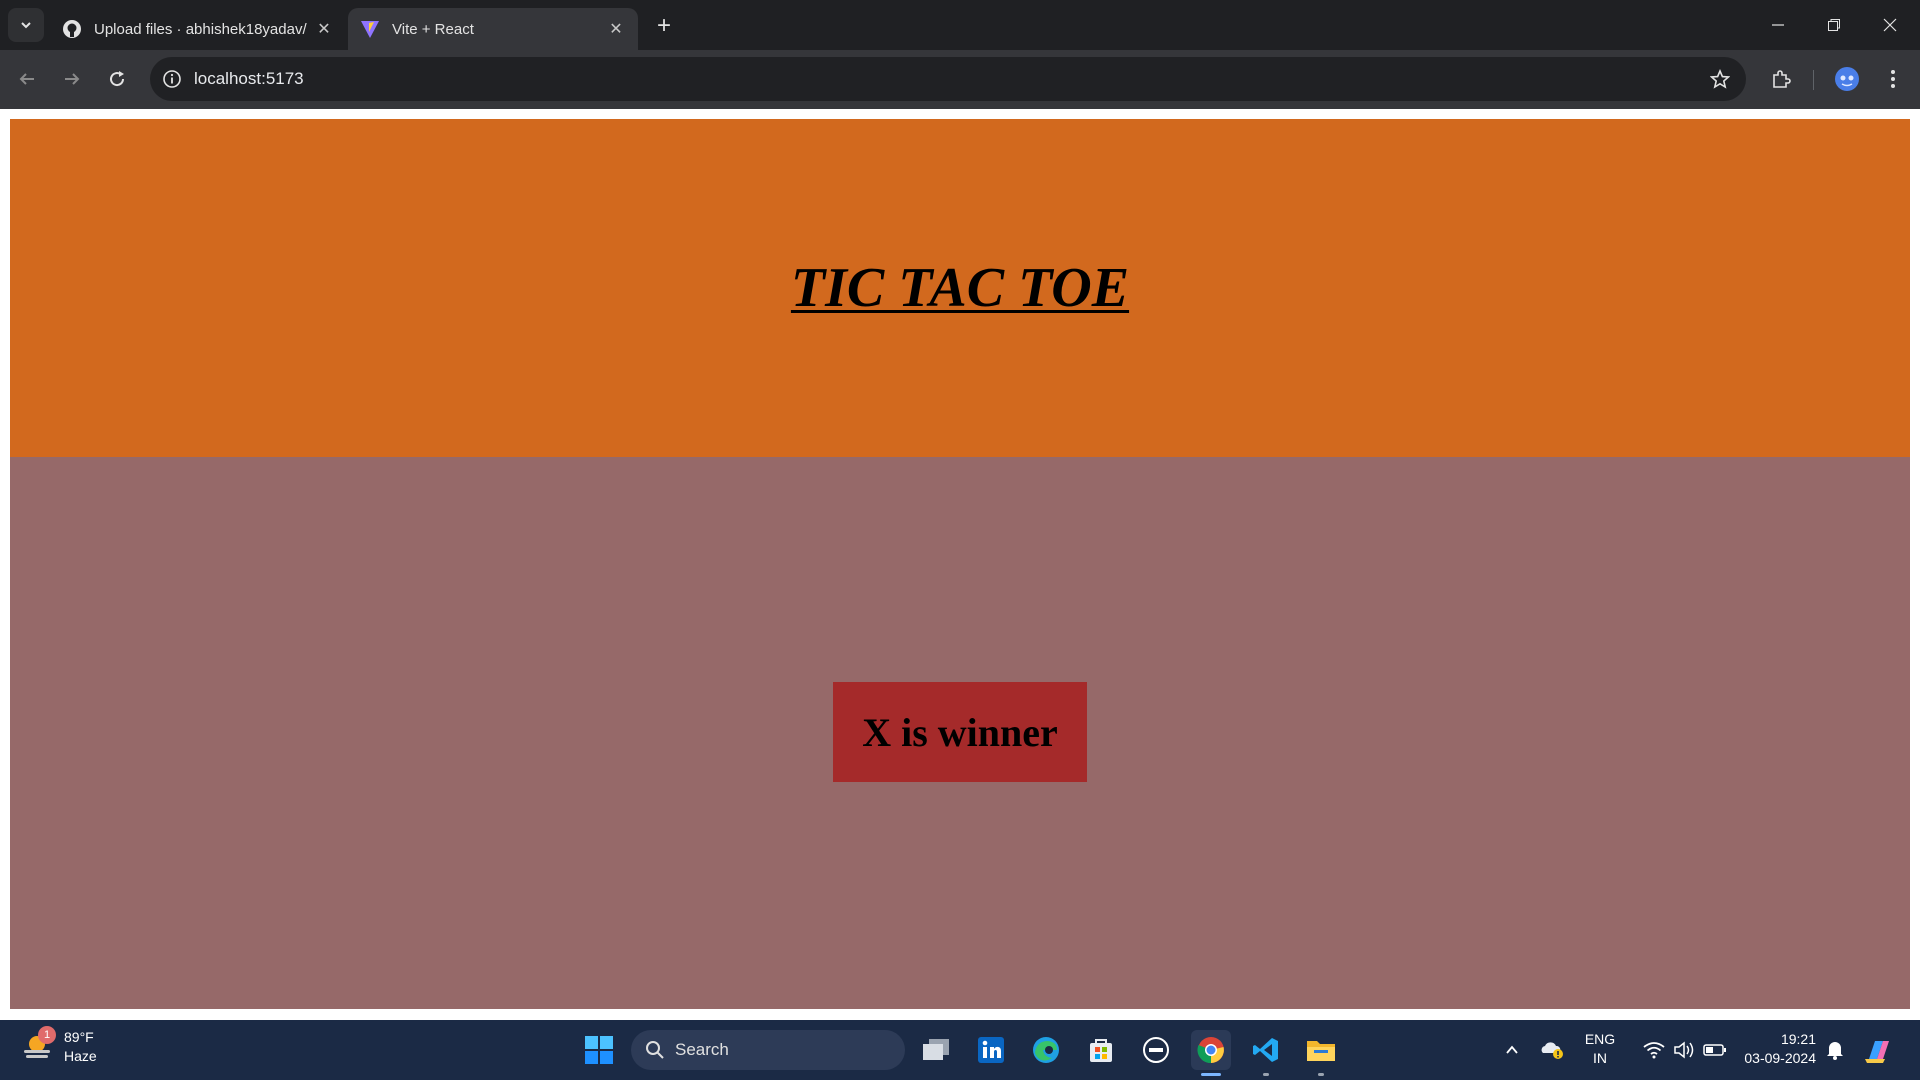  I want to click on tab-search-button, so click(26, 25).